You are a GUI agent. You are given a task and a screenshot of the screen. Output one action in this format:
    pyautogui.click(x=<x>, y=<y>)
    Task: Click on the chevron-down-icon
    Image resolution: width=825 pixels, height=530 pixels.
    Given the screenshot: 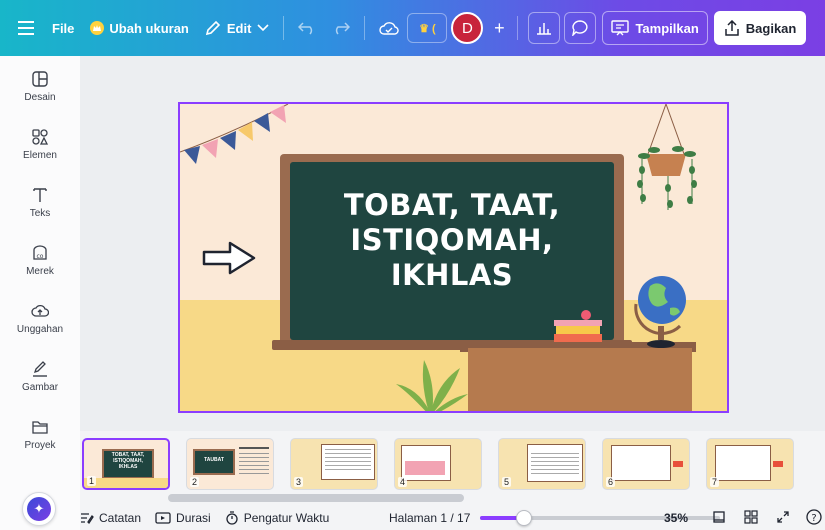 What is the action you would take?
    pyautogui.click(x=263, y=28)
    